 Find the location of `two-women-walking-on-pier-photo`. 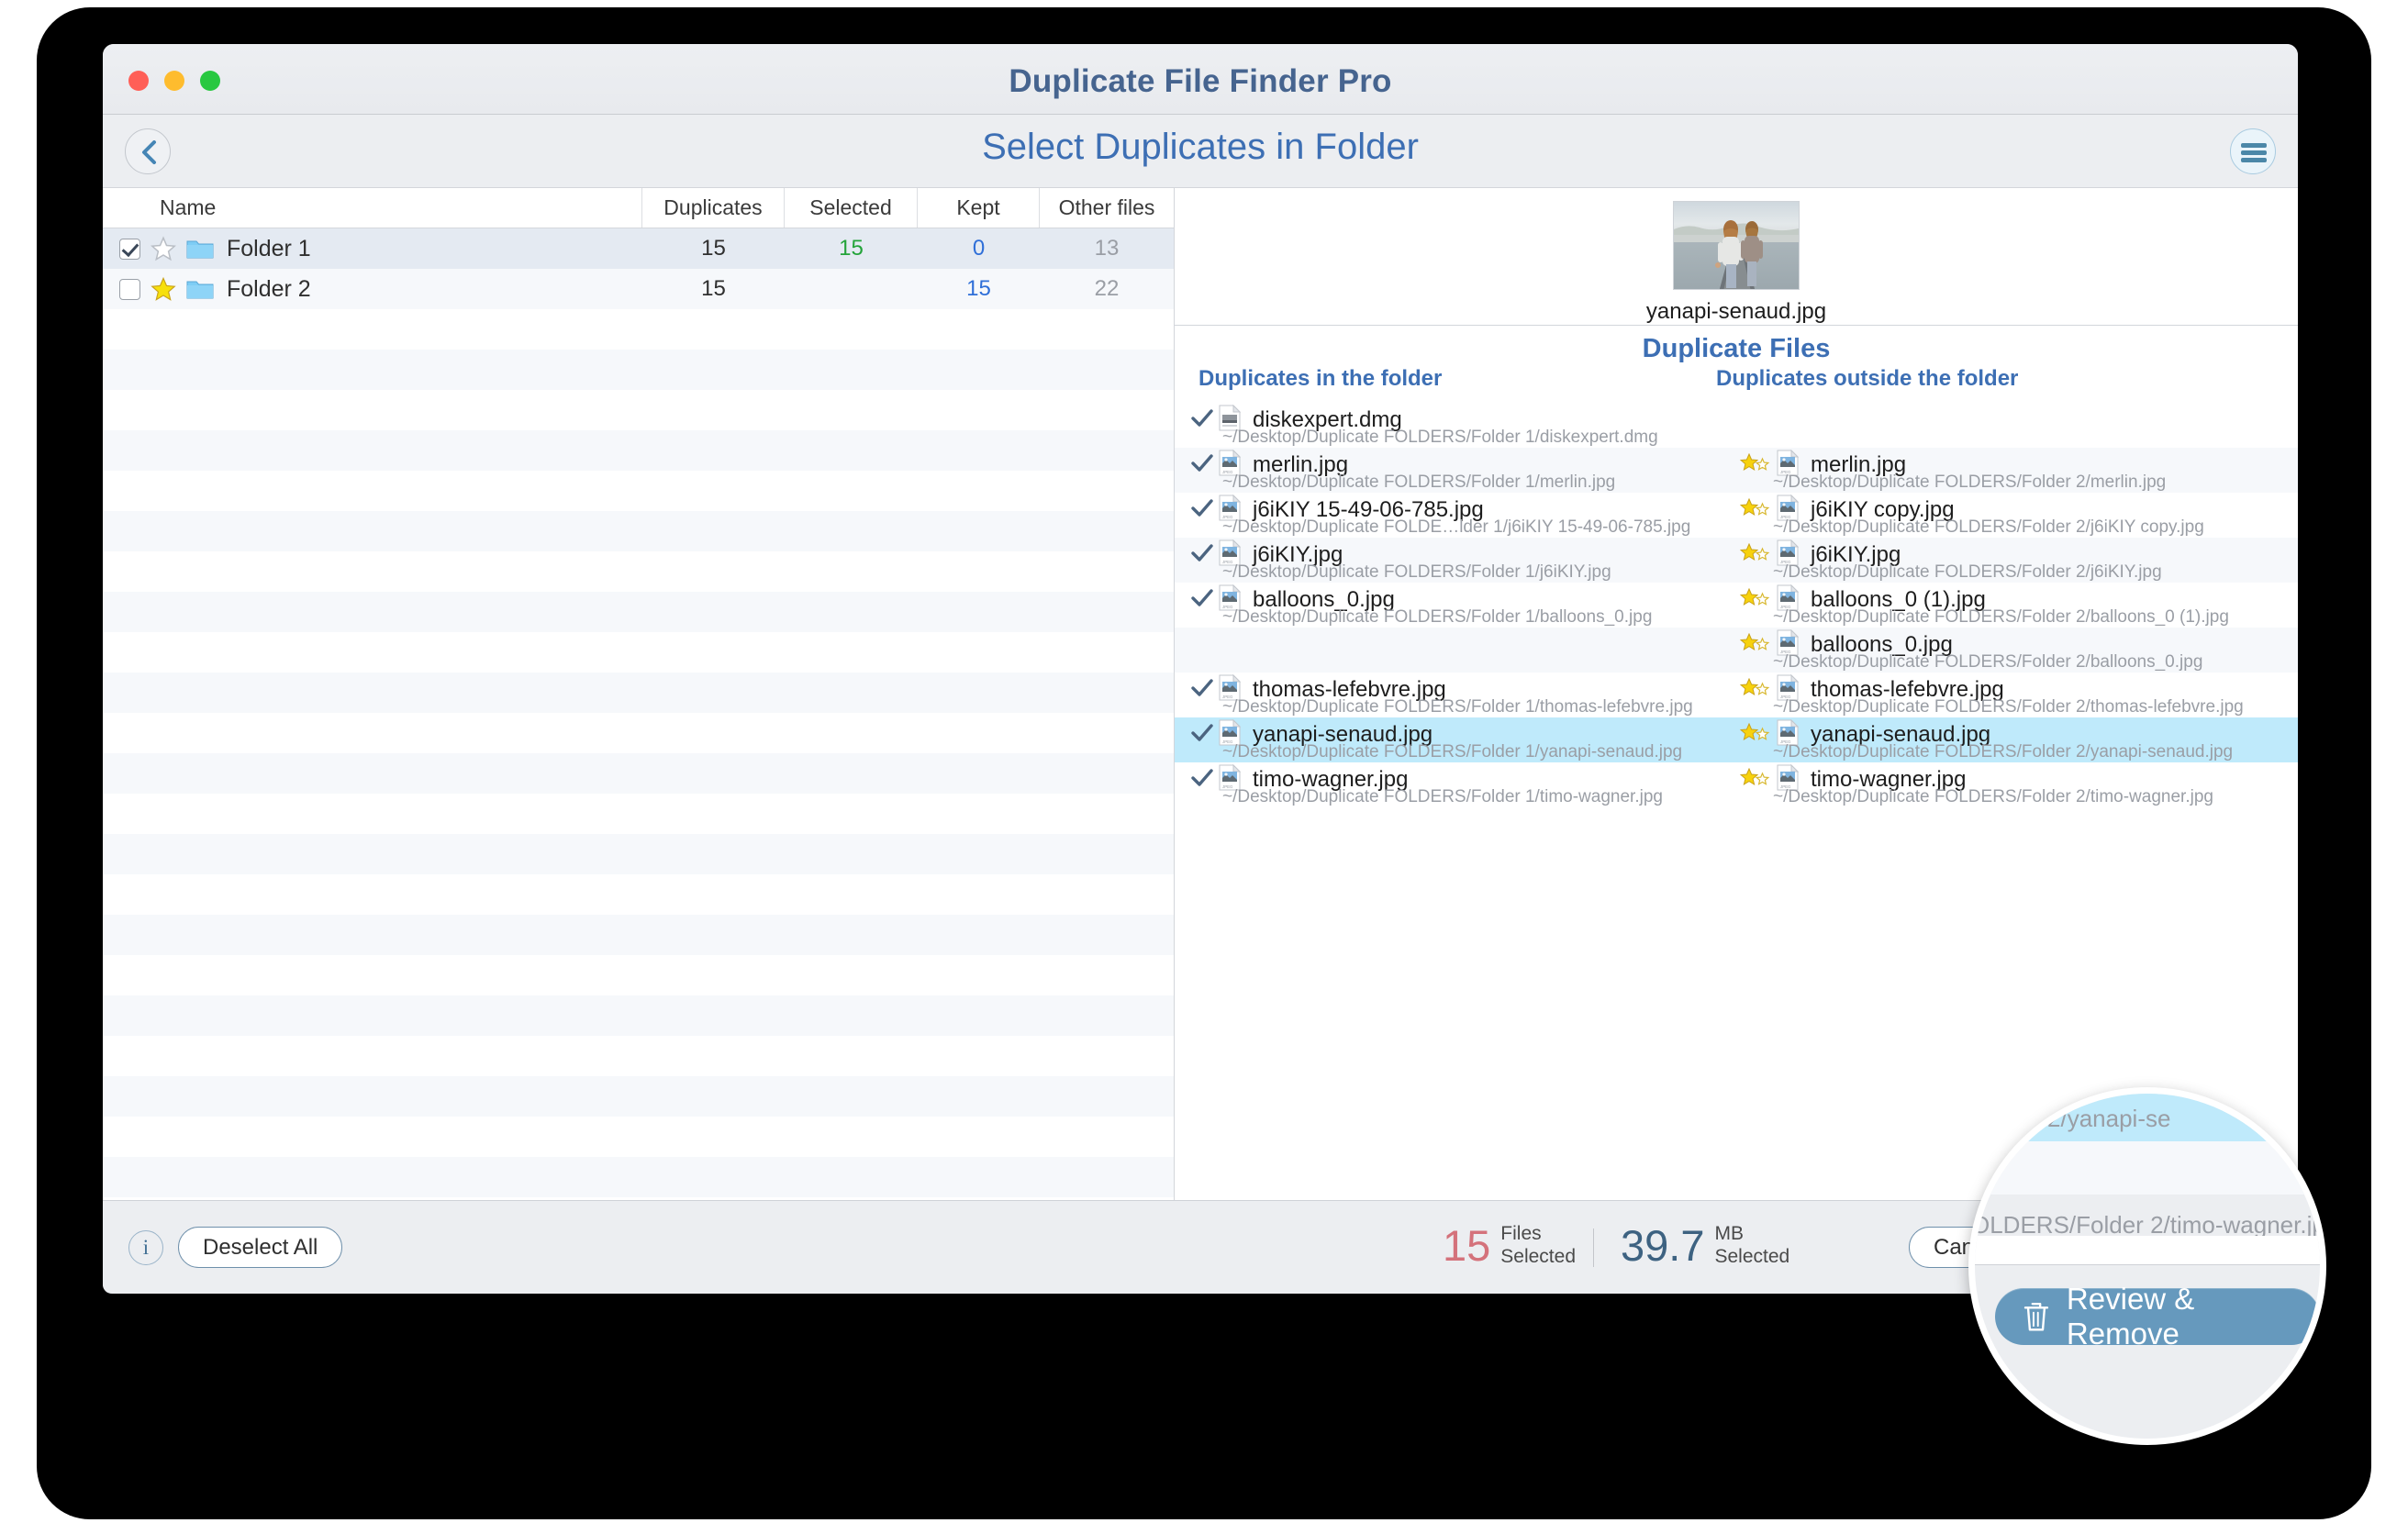

two-women-walking-on-pier-photo is located at coordinates (1737, 245).